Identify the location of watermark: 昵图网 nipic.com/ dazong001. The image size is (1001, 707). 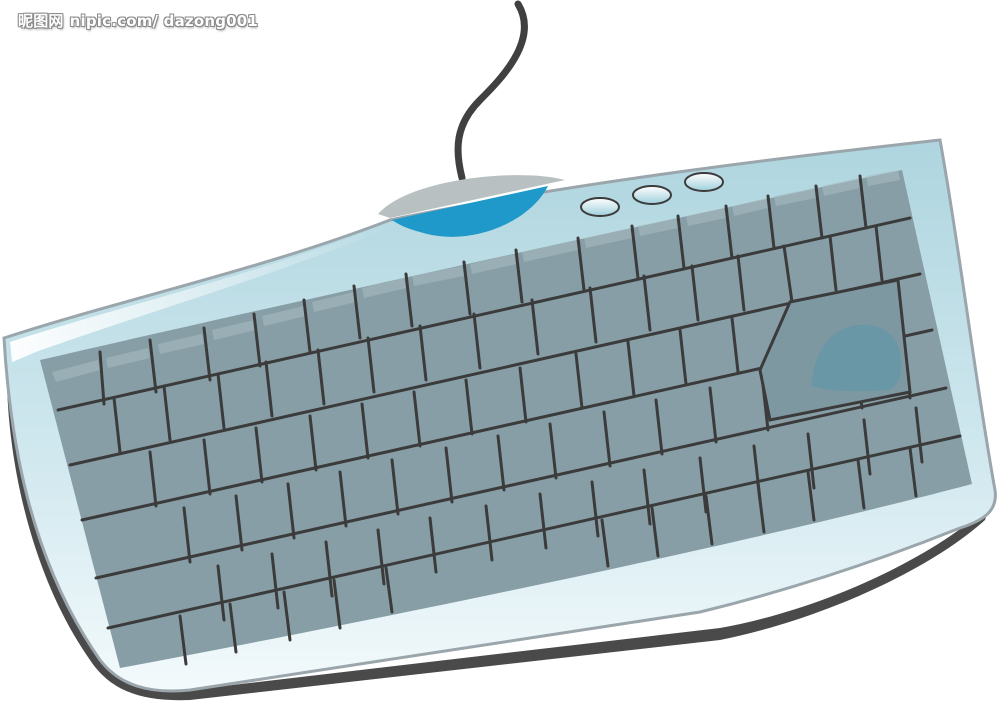
(138, 20).